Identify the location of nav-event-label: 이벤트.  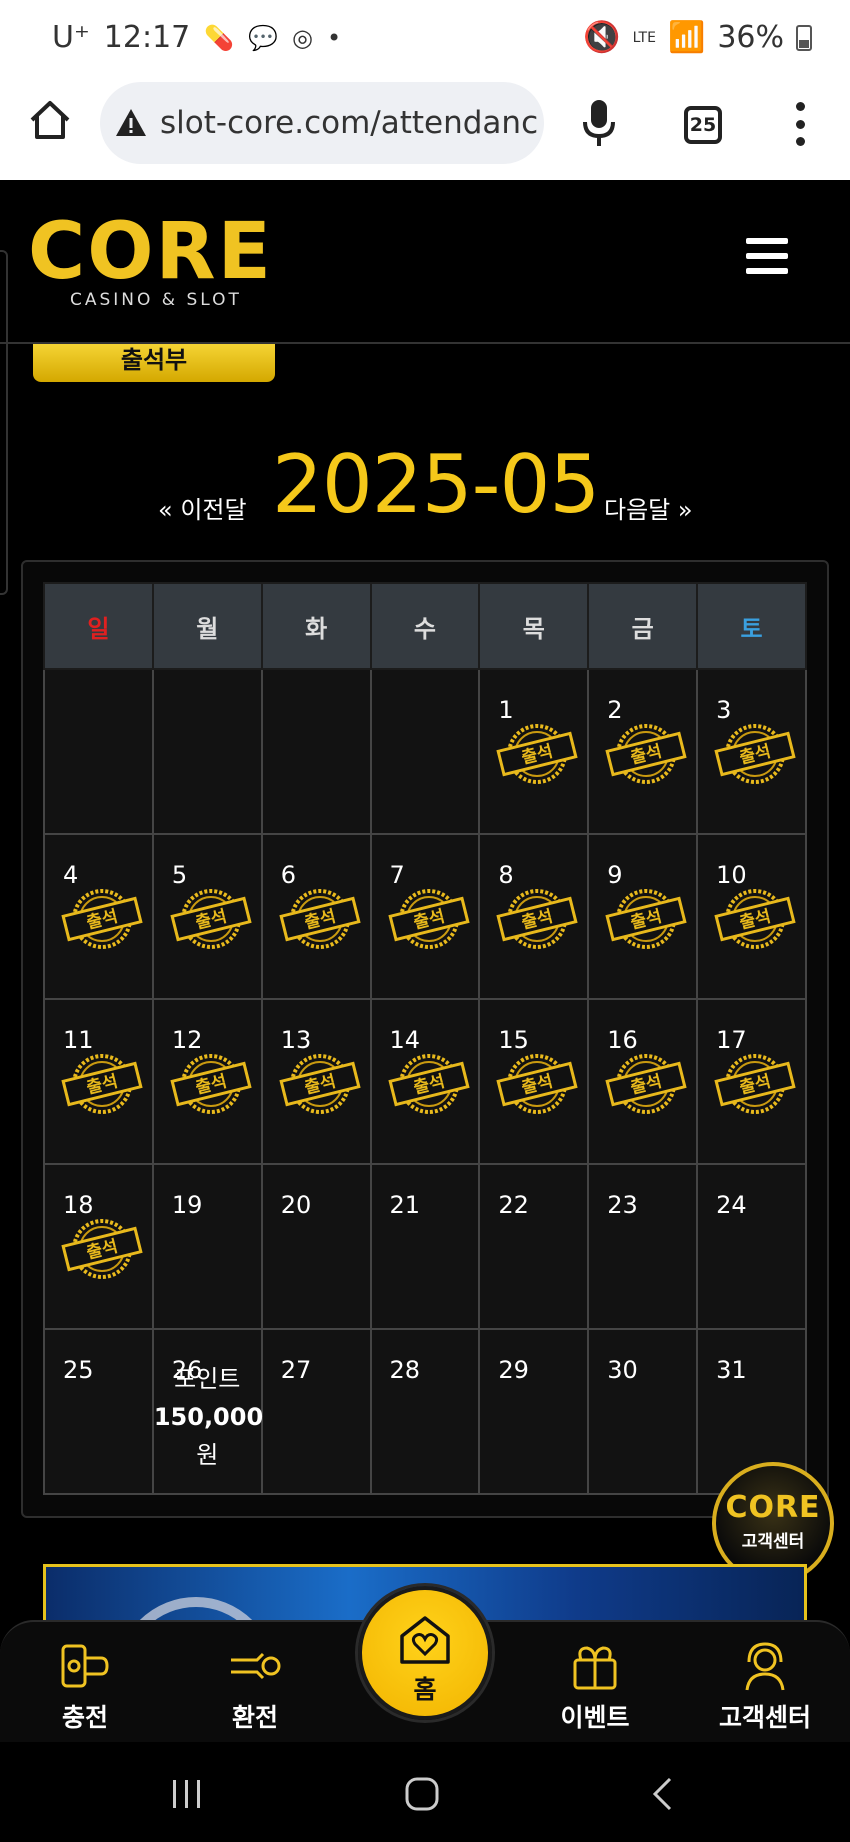
(595, 1717).